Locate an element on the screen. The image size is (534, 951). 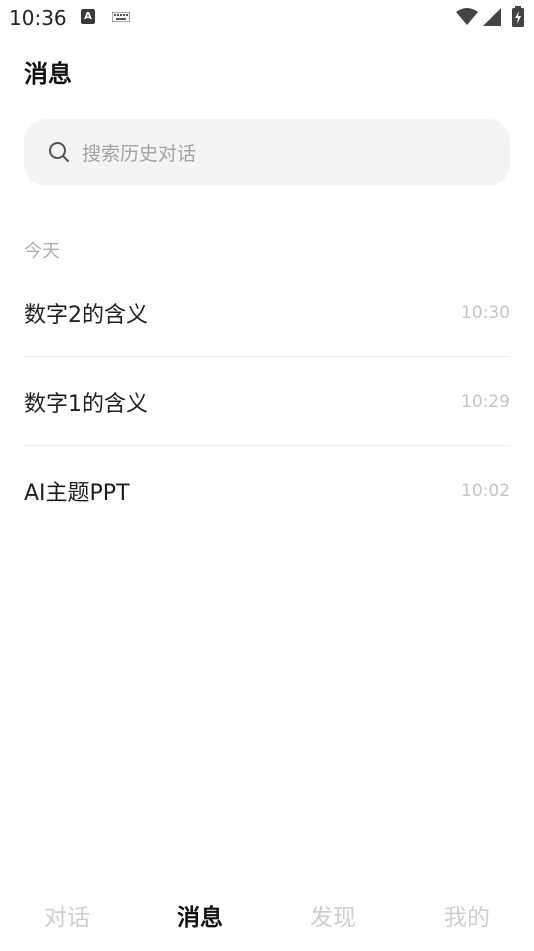
bottom-nav: 对话 消息 发现 我的 is located at coordinates (267, 914).